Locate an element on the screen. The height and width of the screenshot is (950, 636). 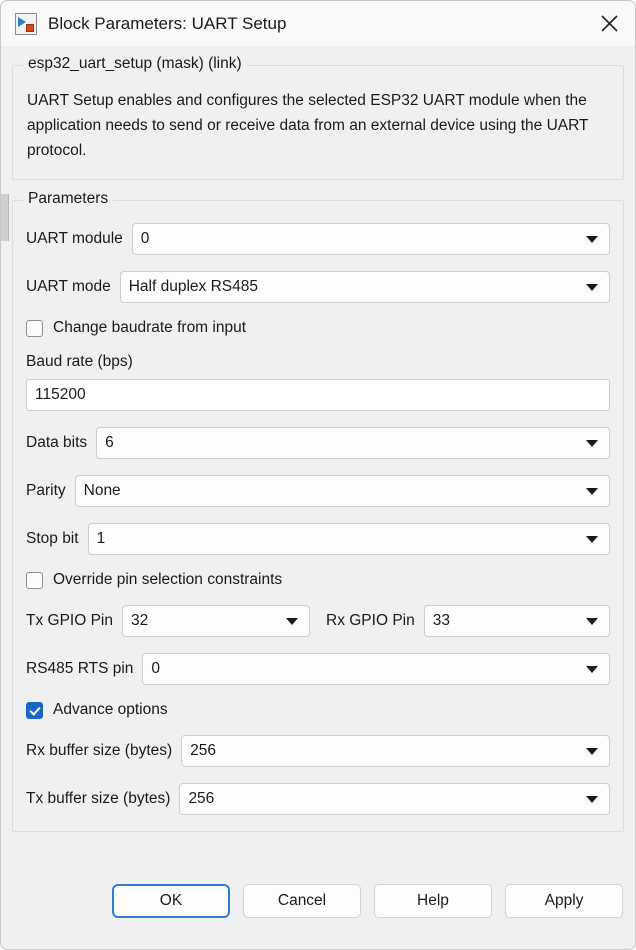
window-title: Block Parameters: UART Setup is located at coordinates (167, 23).